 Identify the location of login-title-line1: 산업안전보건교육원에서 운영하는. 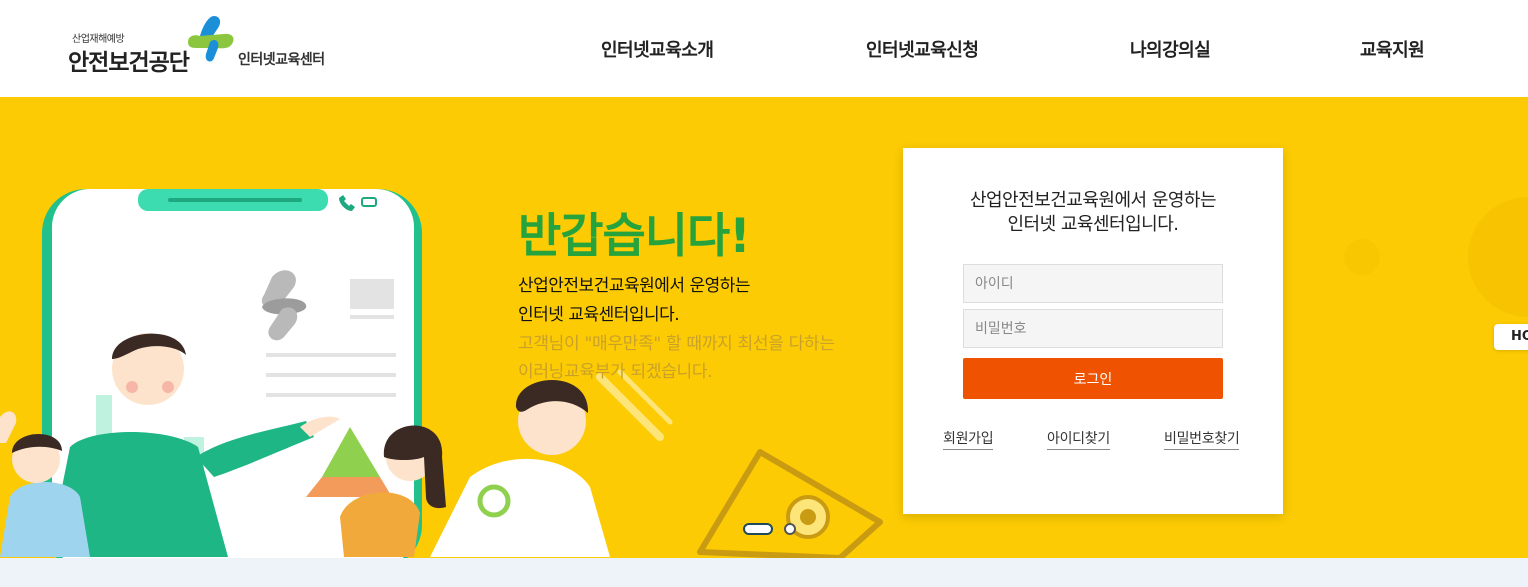
(1093, 200).